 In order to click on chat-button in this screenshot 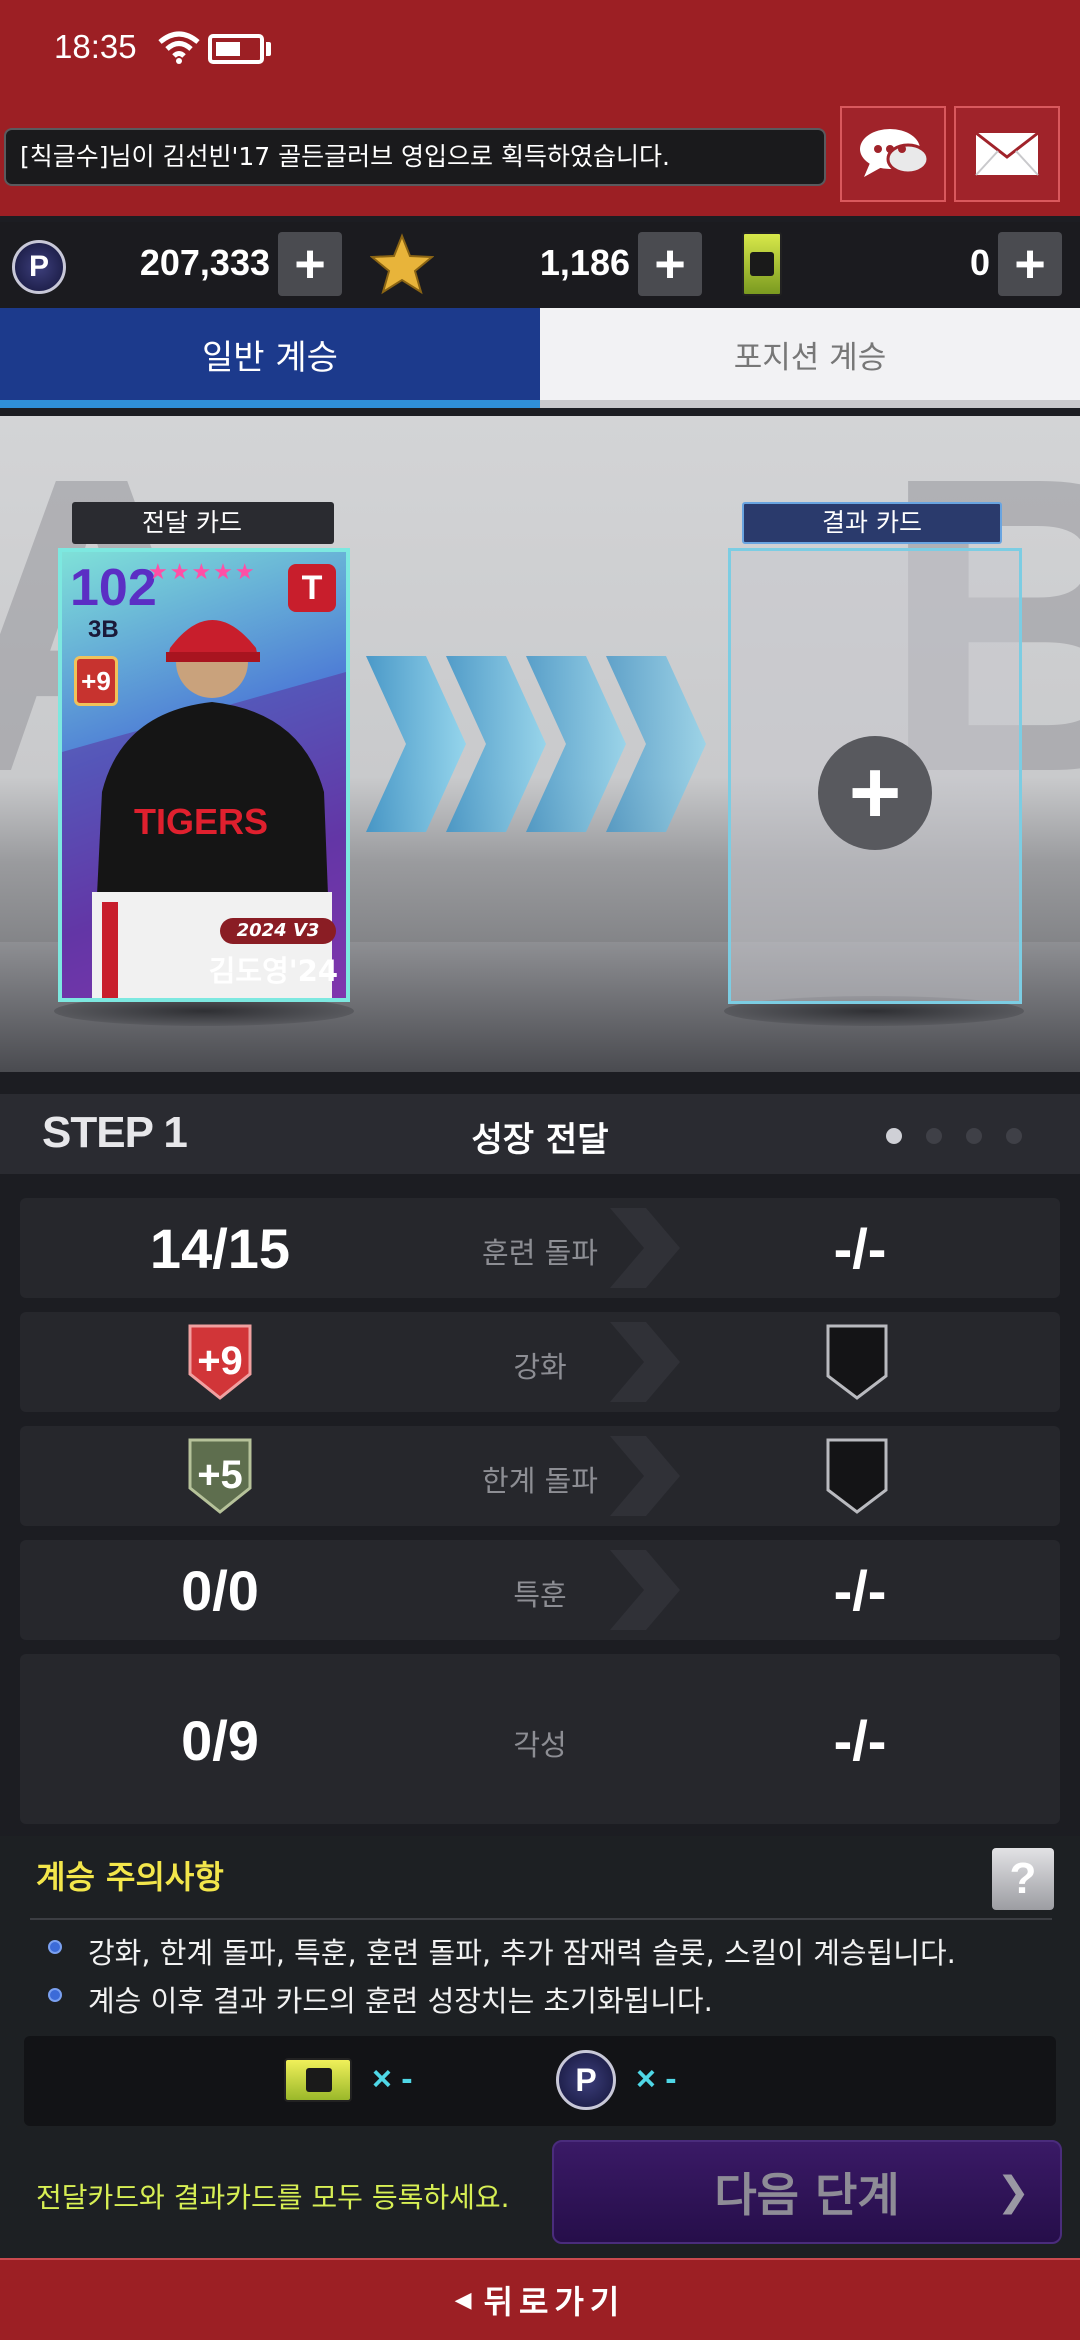, I will do `click(893, 154)`.